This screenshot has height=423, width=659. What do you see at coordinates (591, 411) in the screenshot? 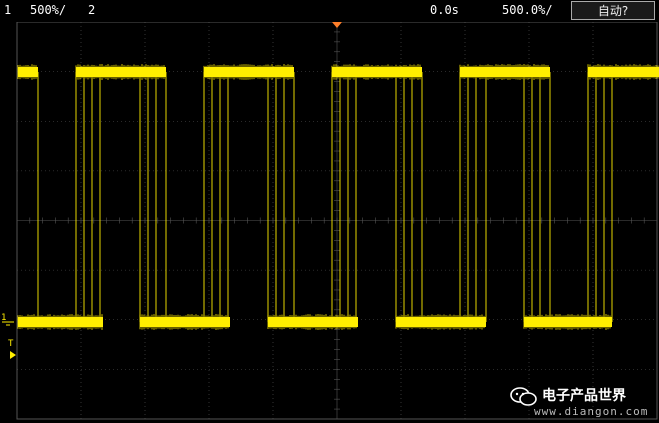
I see `watermark-url: www.diangon.com` at bounding box center [591, 411].